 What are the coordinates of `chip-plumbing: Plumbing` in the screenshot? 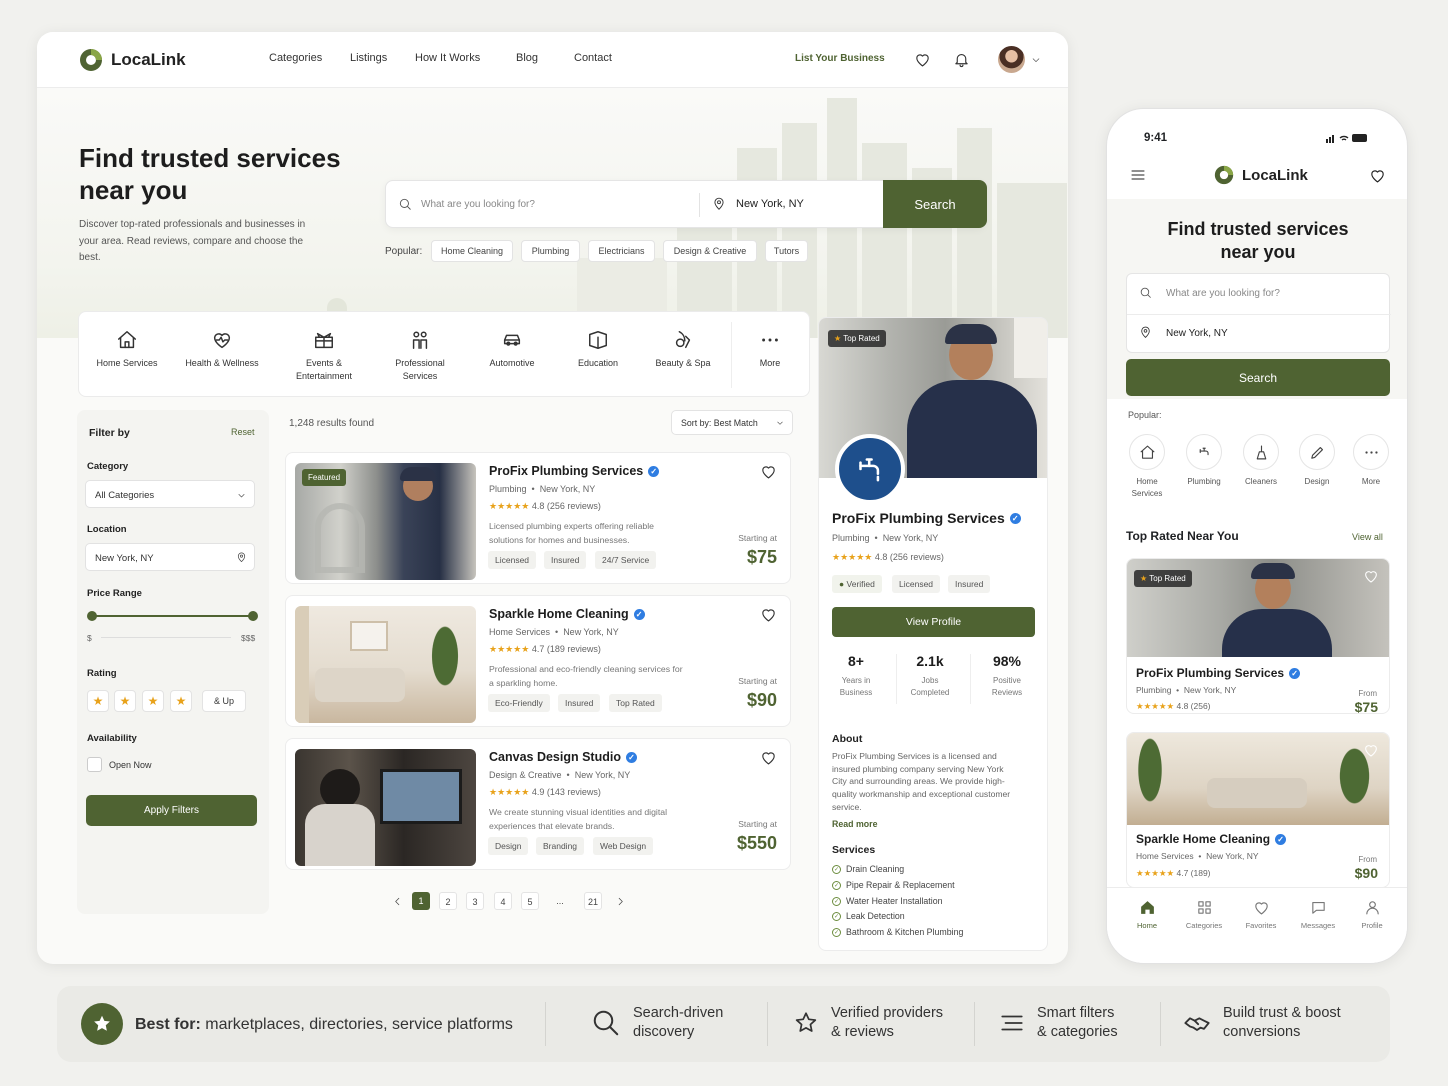 It's located at (550, 251).